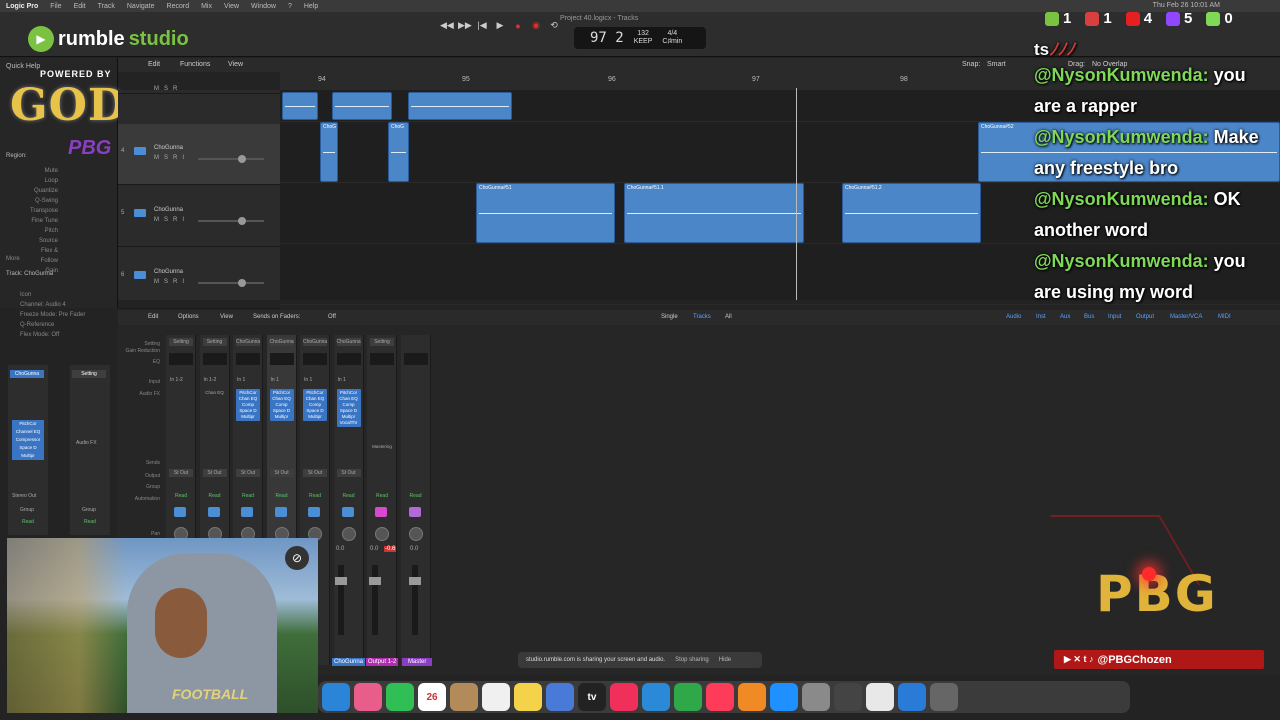  I want to click on lcd-display: 97 2 132 KEEP 4/4 C♯min, so click(640, 38).